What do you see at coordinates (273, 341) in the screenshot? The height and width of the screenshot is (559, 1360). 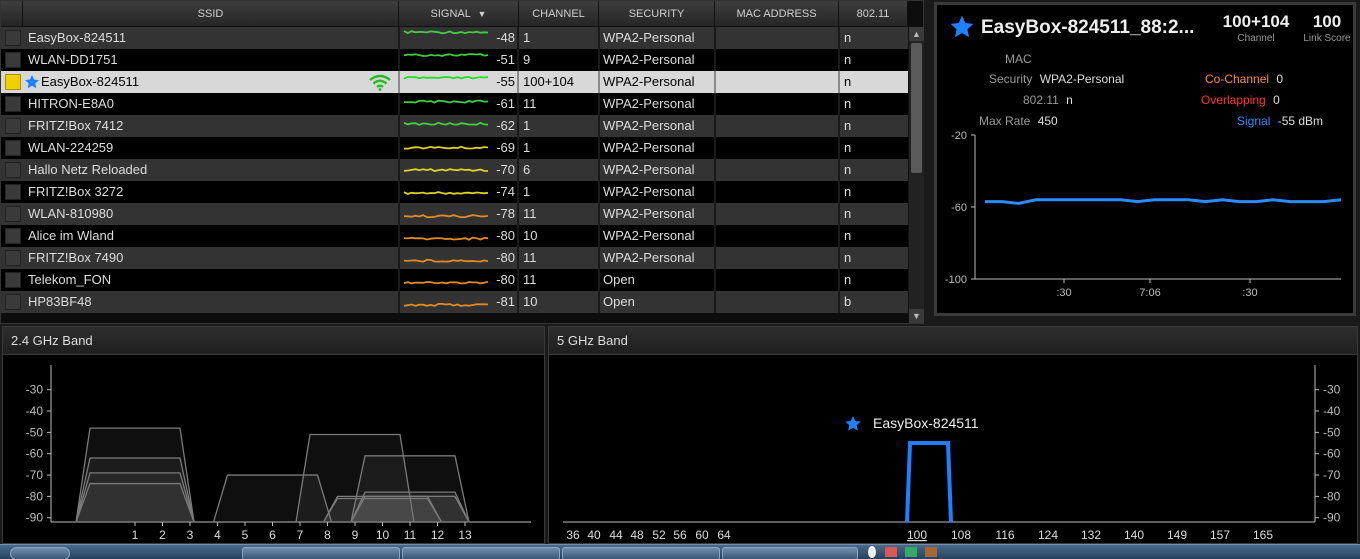 I see `band-24ghz-title: 2.4 GHz Band` at bounding box center [273, 341].